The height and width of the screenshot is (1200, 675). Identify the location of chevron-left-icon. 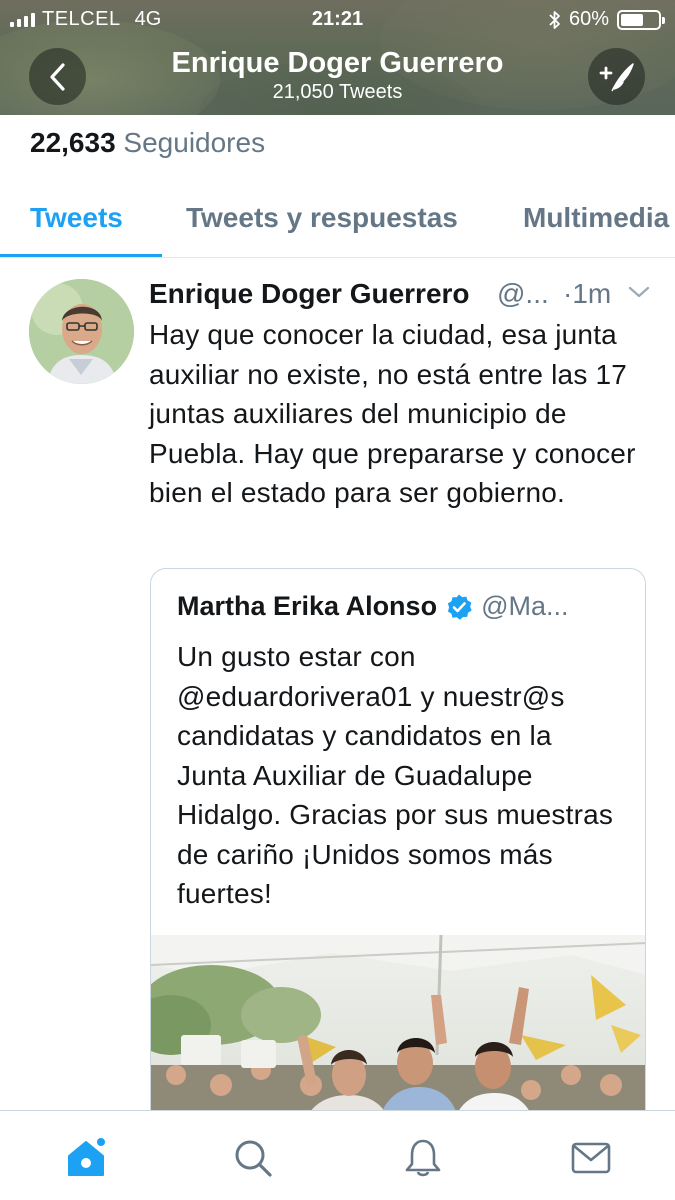
(57, 76).